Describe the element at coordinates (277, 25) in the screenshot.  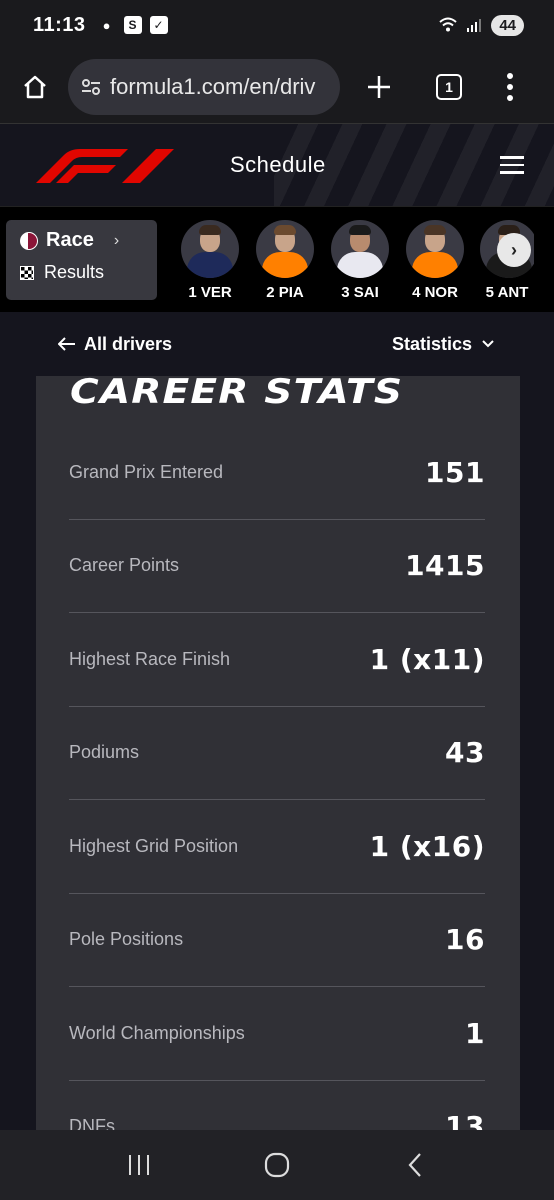
I see `status-bar: 11:13 ● S ✓ 44` at that location.